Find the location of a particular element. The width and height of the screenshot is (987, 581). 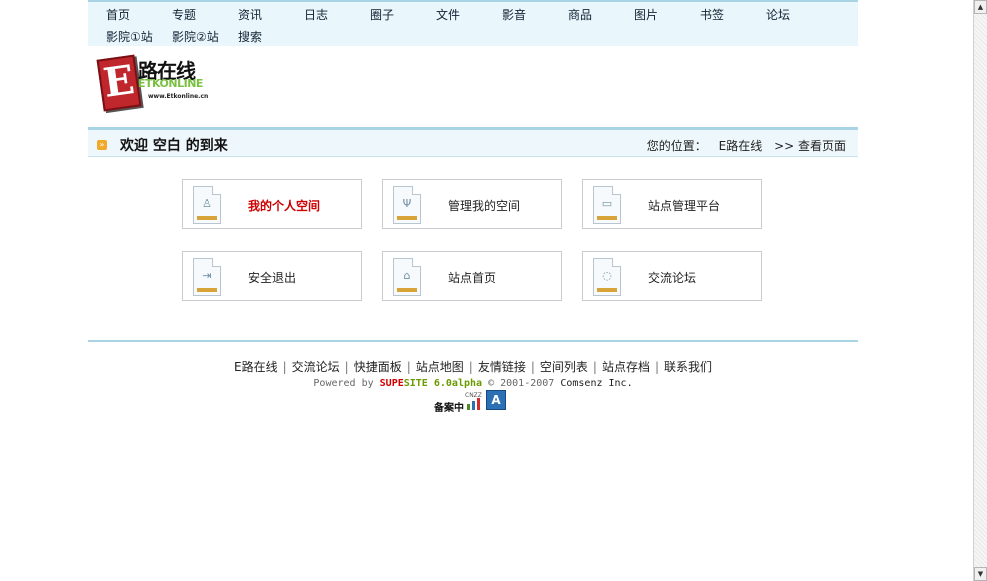

person-icon: ♙ is located at coordinates (207, 205).